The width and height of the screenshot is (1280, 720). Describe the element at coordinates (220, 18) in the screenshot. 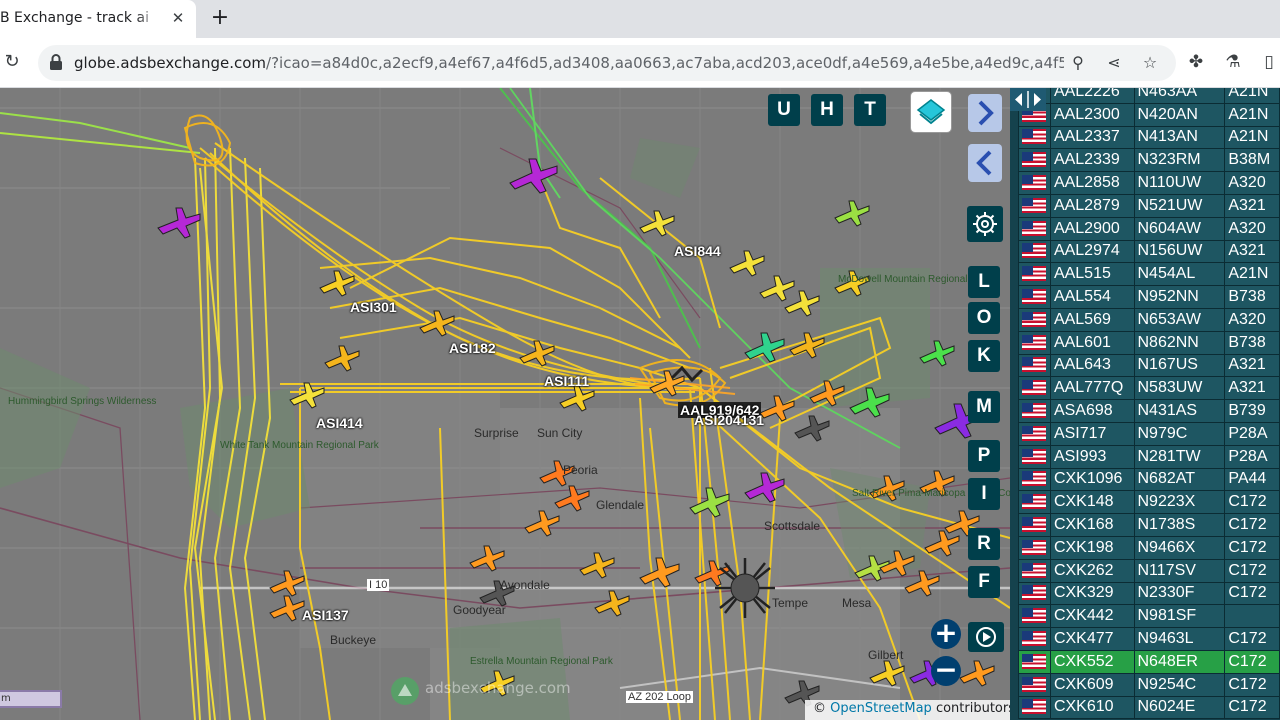

I see `new-tab-button: +` at that location.